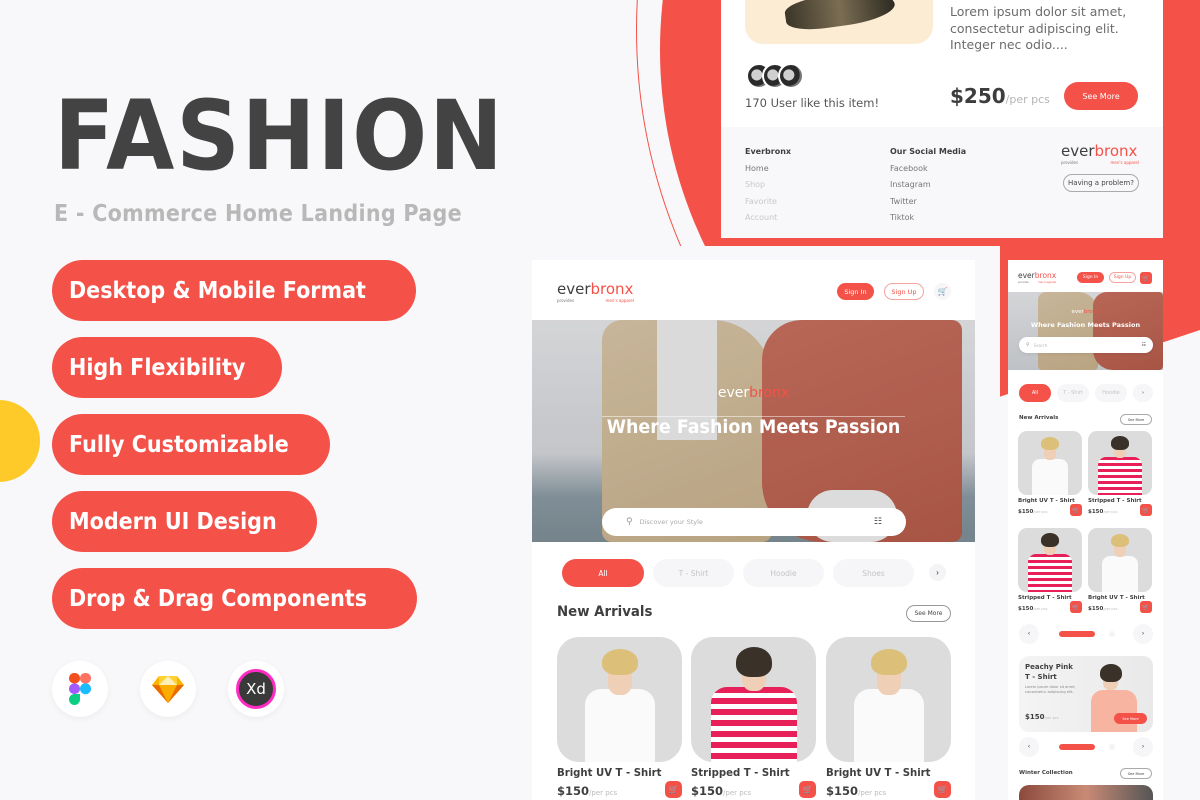  What do you see at coordinates (768, 202) in the screenshot?
I see `footer-link-favorite: Favorite` at bounding box center [768, 202].